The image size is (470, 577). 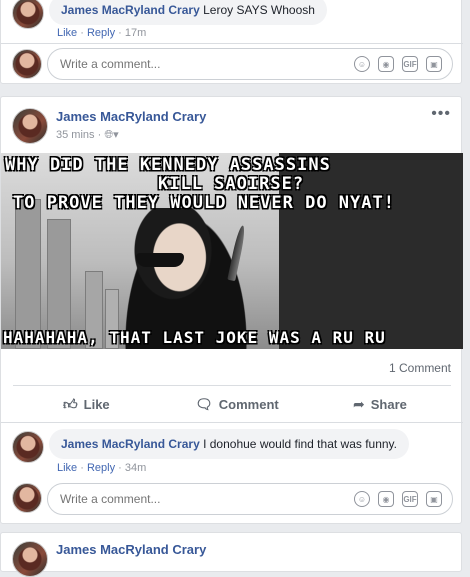 What do you see at coordinates (231, 554) in the screenshot?
I see `next-post-card: James MacRyland Crary` at bounding box center [231, 554].